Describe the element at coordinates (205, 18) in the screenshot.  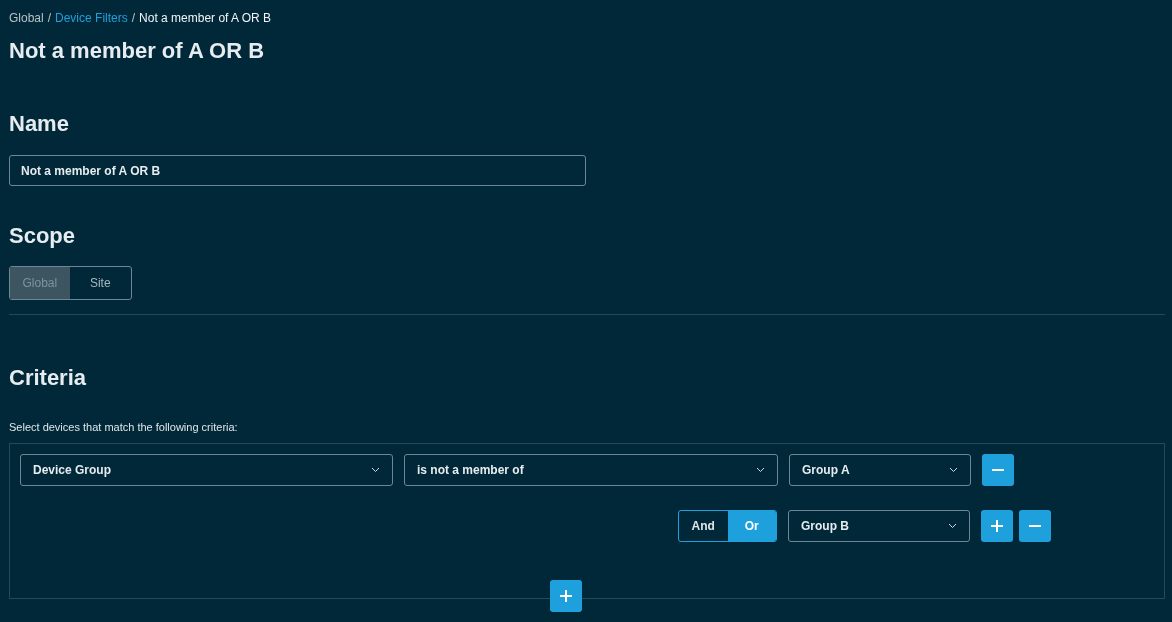
I see `breadcrumb-item: Not a member of A OR B` at that location.